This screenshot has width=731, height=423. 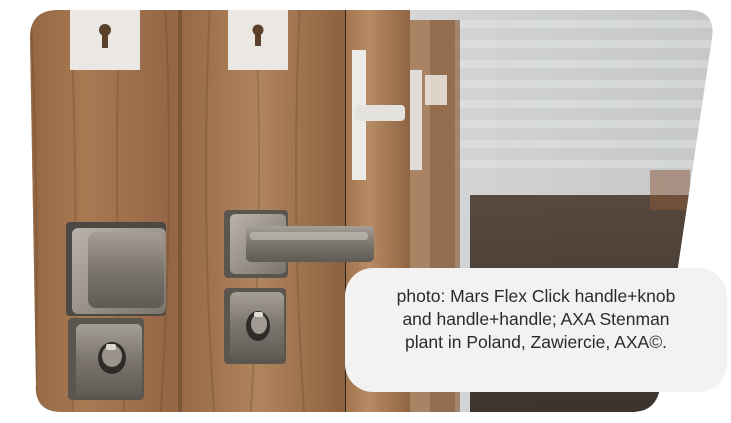 I want to click on knob-plate-icon, so click(x=116, y=269).